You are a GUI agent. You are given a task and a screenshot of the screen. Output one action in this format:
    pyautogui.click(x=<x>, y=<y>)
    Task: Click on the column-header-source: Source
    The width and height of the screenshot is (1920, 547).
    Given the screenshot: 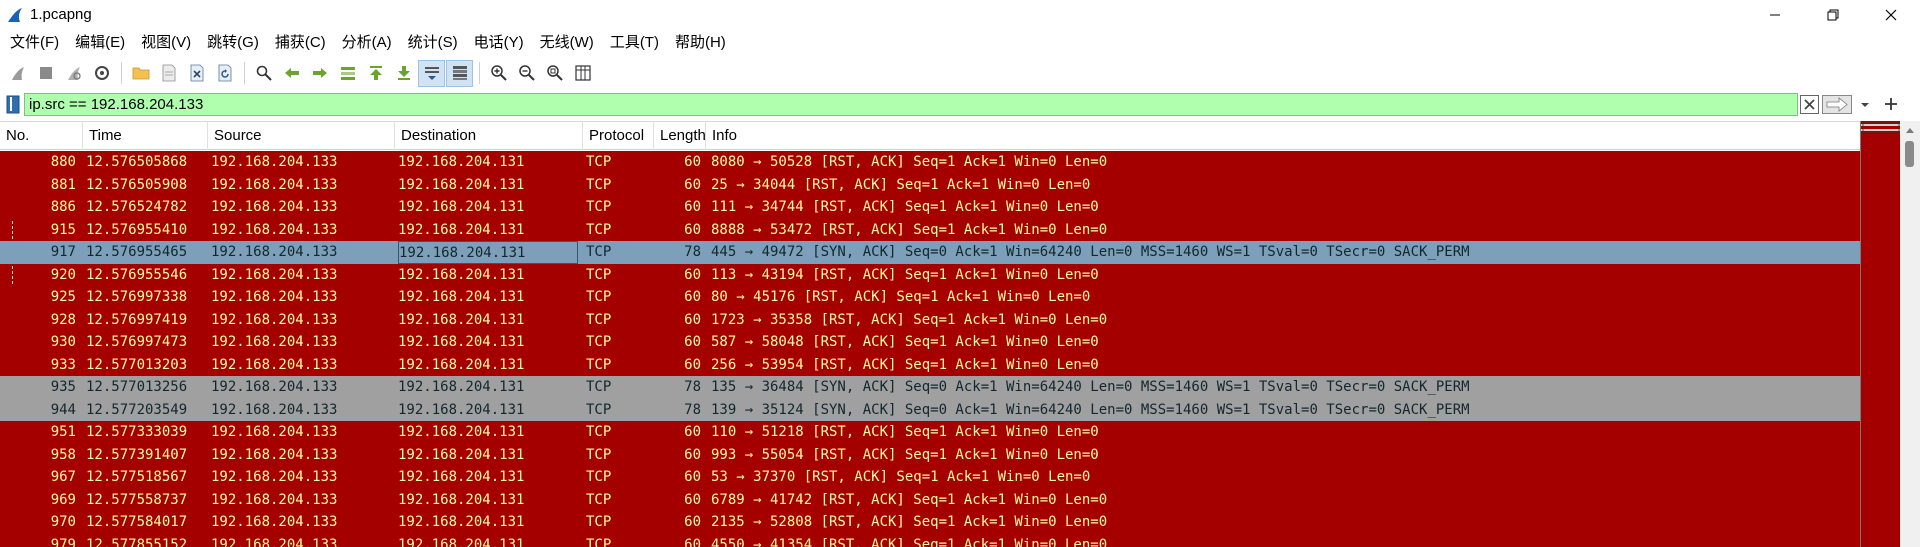 What is the action you would take?
    pyautogui.click(x=301, y=136)
    